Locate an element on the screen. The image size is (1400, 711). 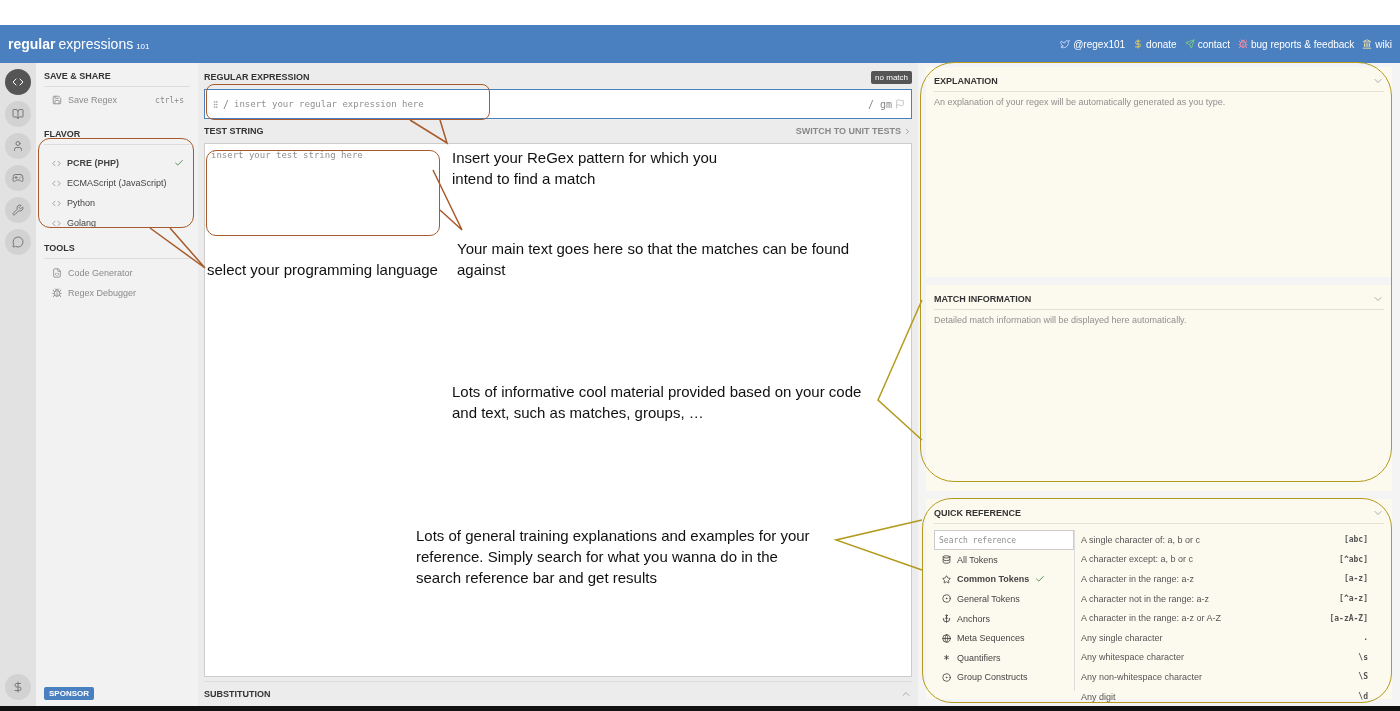
panel-text: An explanation of your regex will be automatically generated as you type. is located at coordinates (1080, 102).